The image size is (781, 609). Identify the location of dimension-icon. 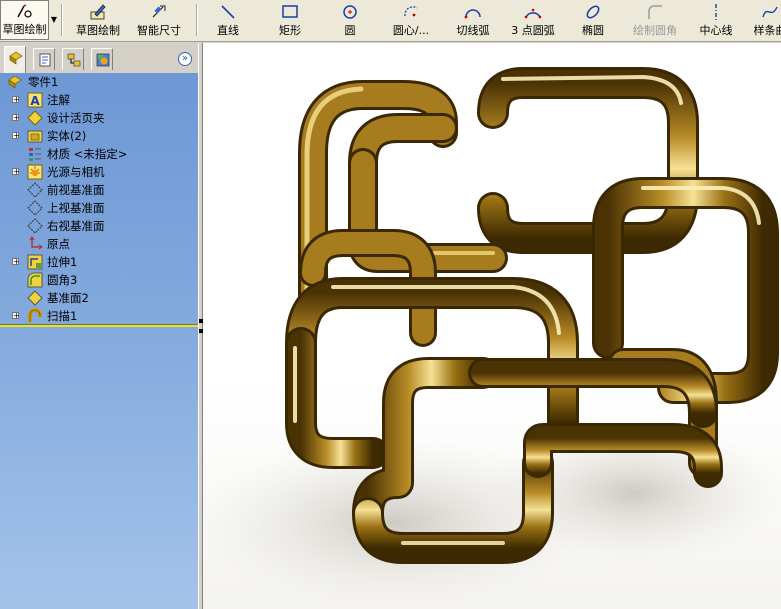
(159, 11).